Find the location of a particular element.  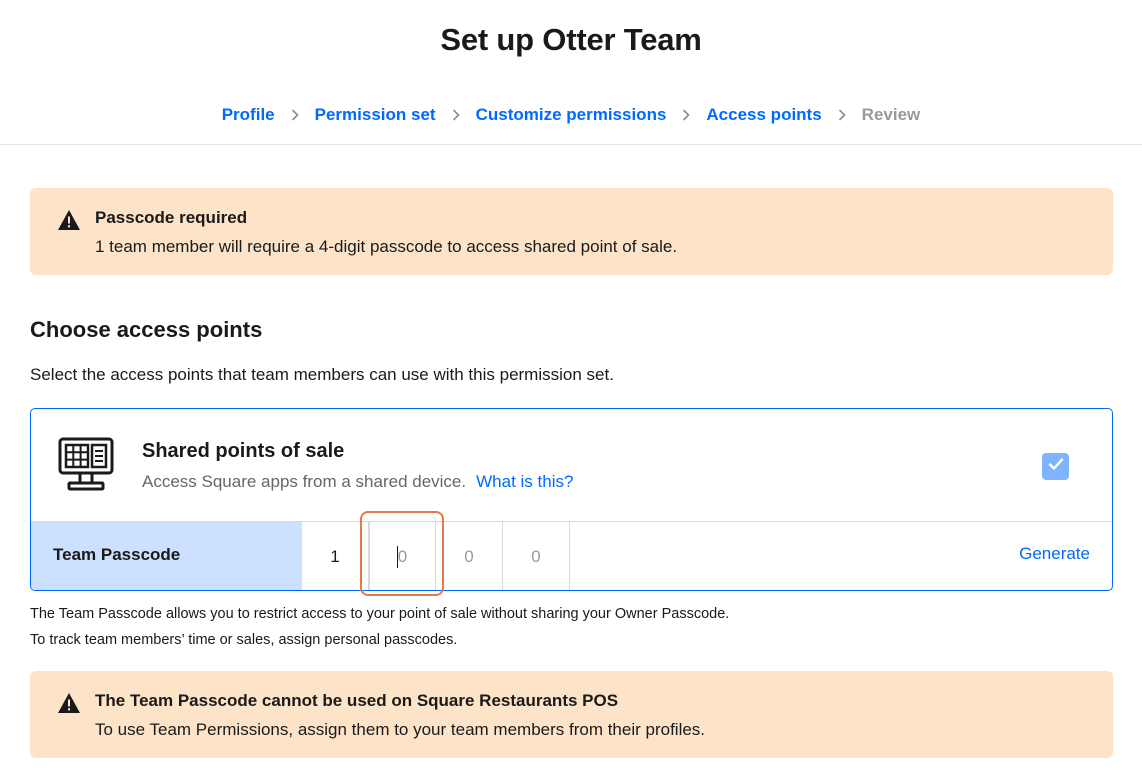

generate-button: Generate is located at coordinates (1054, 554).